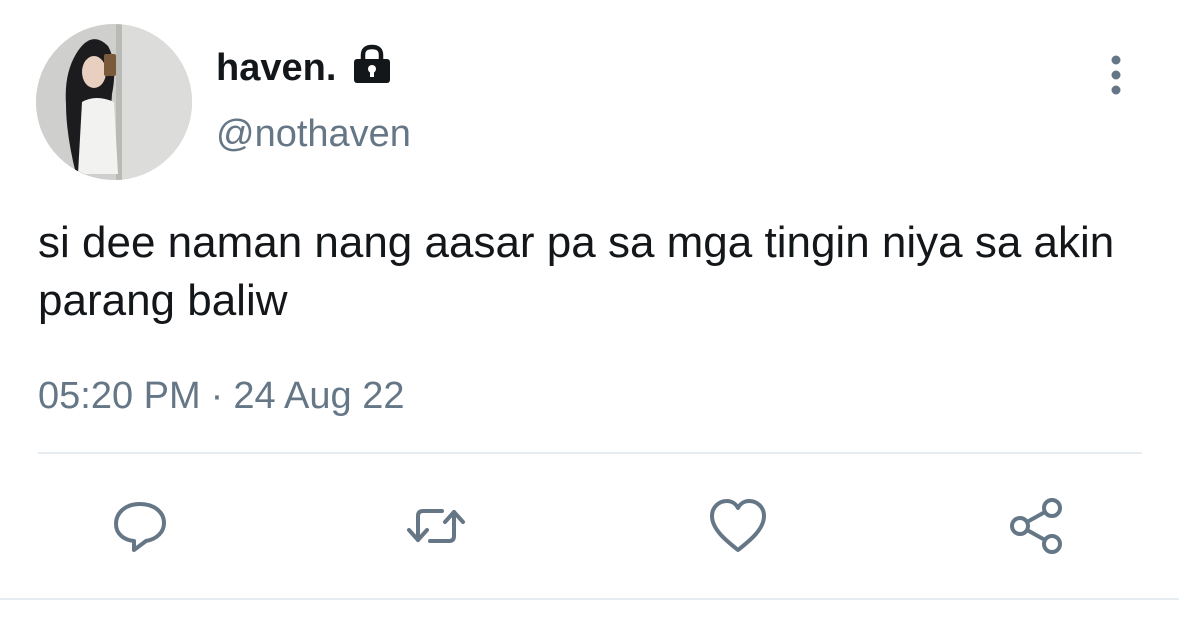 The image size is (1179, 618). I want to click on heart-icon, so click(738, 525).